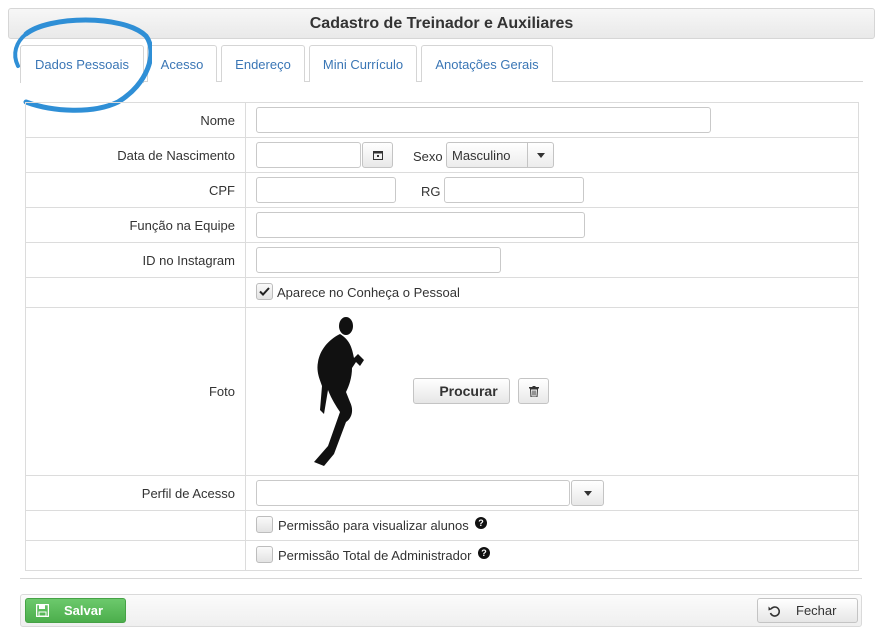  I want to click on nome-input, so click(483, 120).